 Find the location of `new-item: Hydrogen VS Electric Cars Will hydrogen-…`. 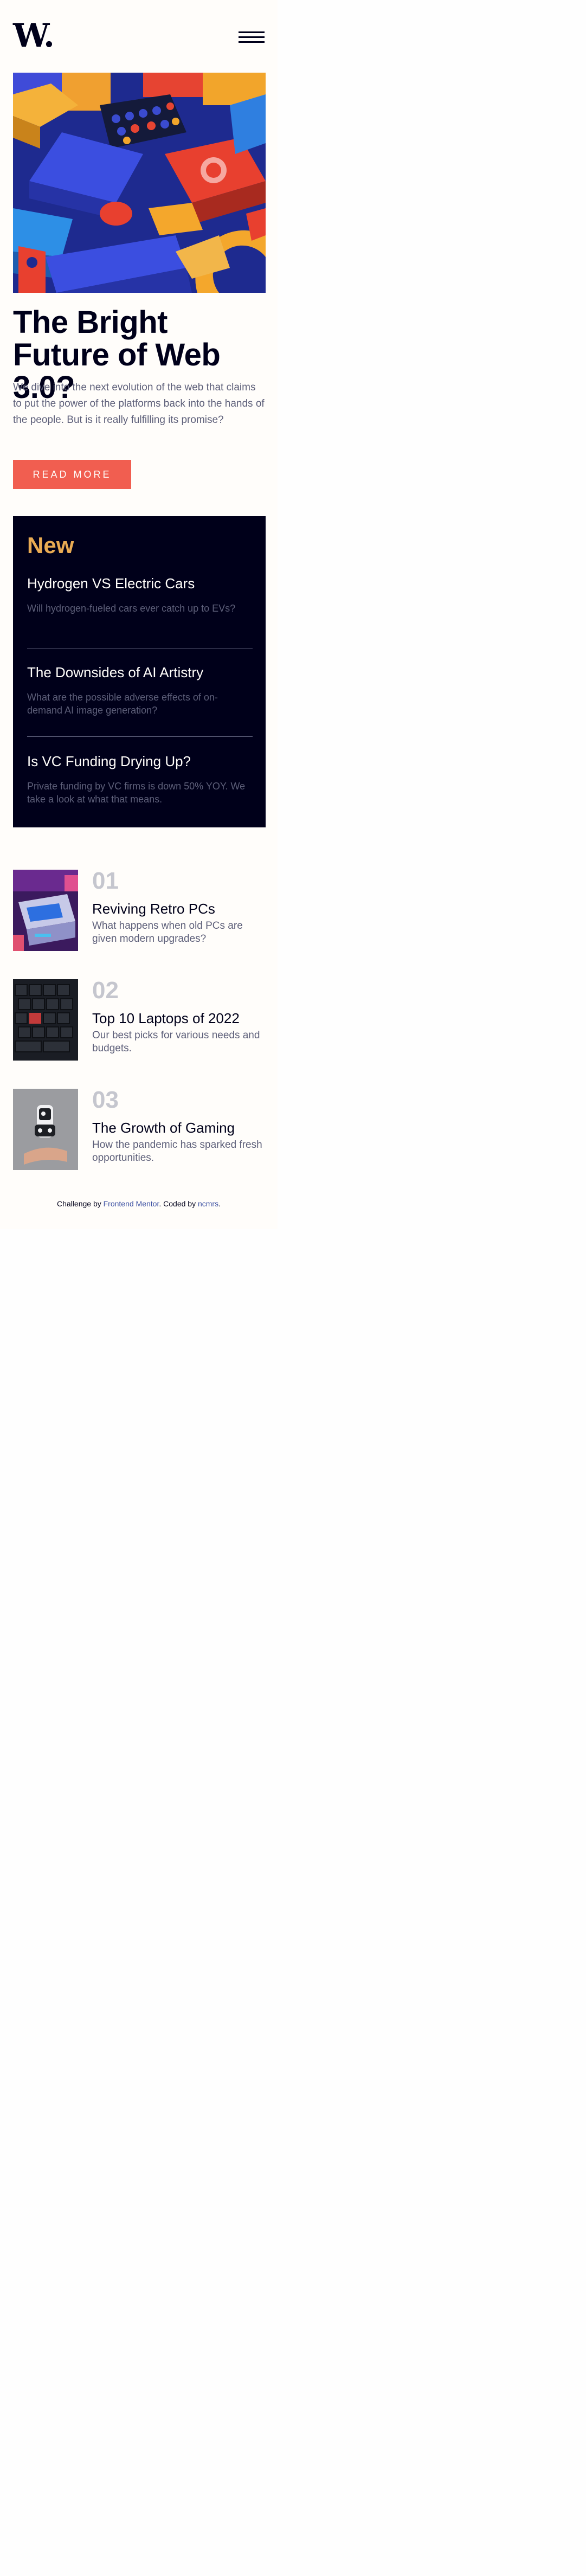

new-item: Hydrogen VS Electric Cars Will hydrogen-… is located at coordinates (140, 595).